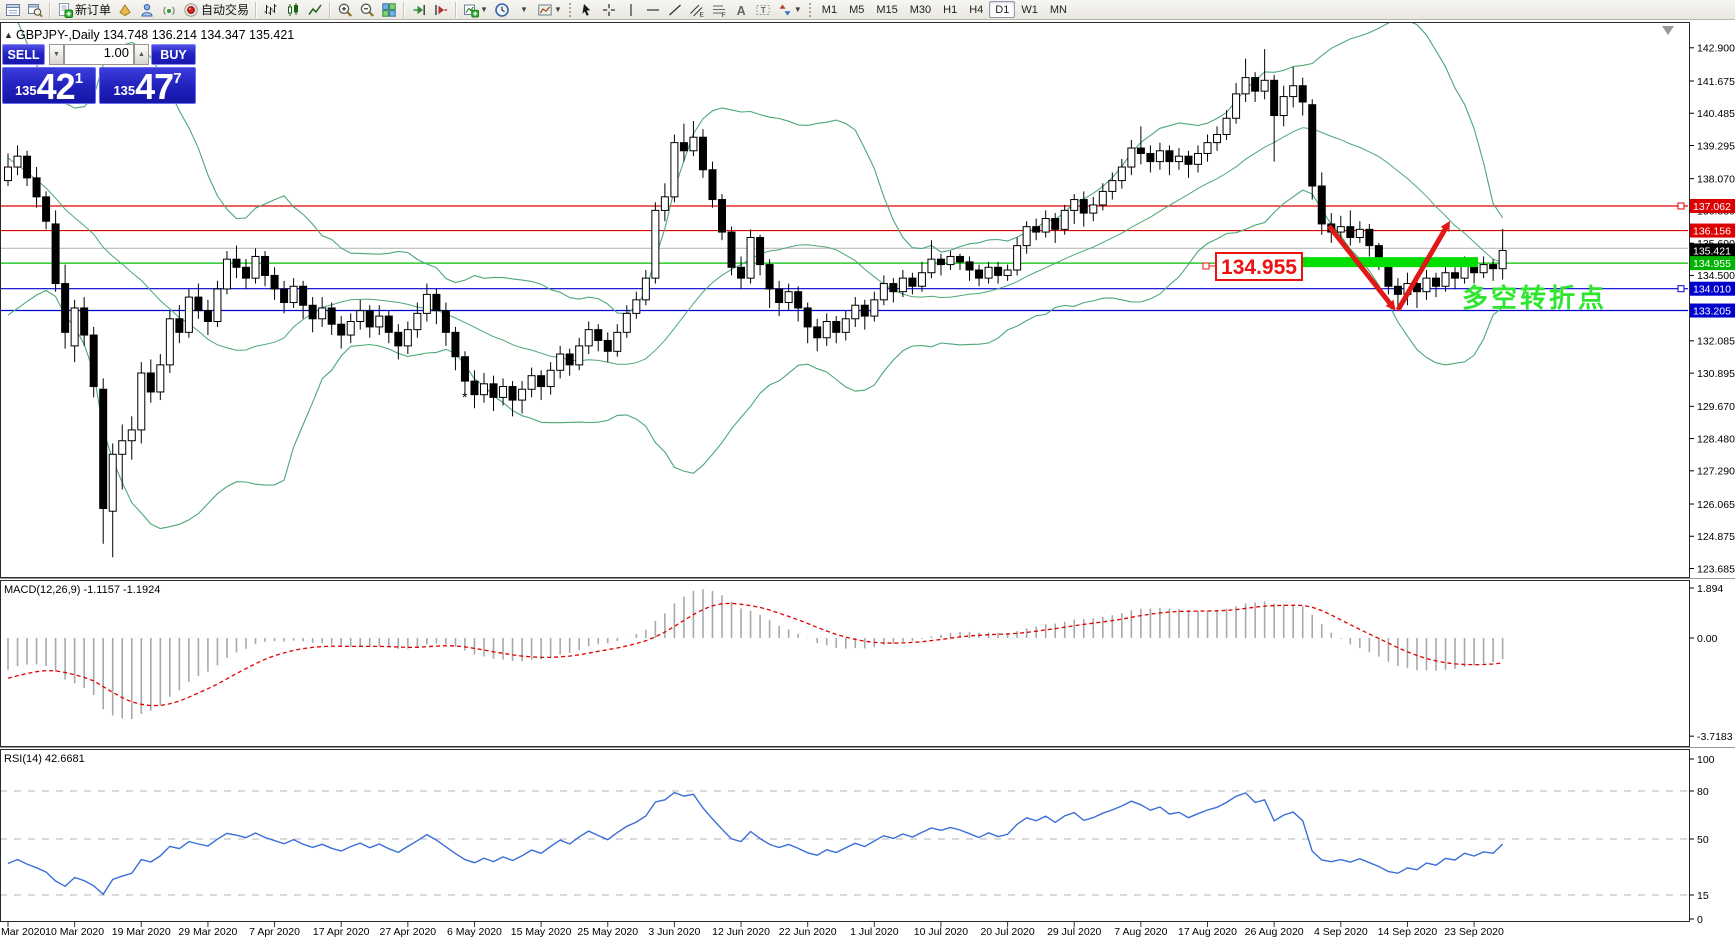 This screenshot has width=1735, height=938. I want to click on price-tick-label: 142.900, so click(1716, 49).